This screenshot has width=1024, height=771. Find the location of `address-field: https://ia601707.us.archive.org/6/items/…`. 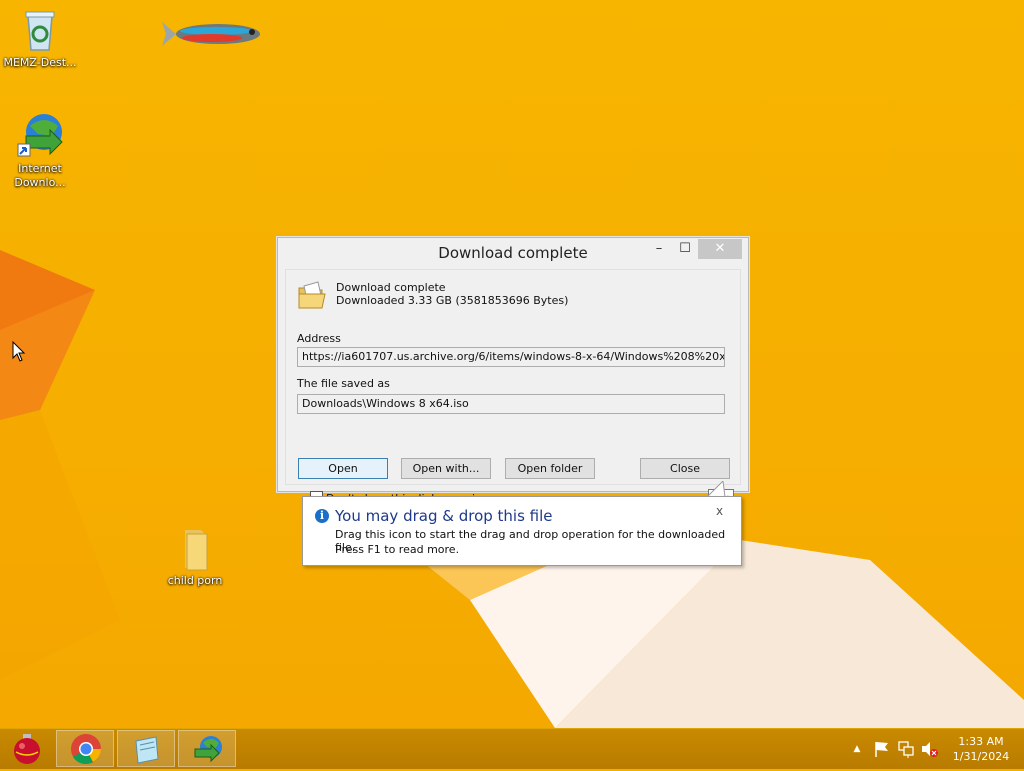

address-field: https://ia601707.us.archive.org/6/items/… is located at coordinates (511, 357).